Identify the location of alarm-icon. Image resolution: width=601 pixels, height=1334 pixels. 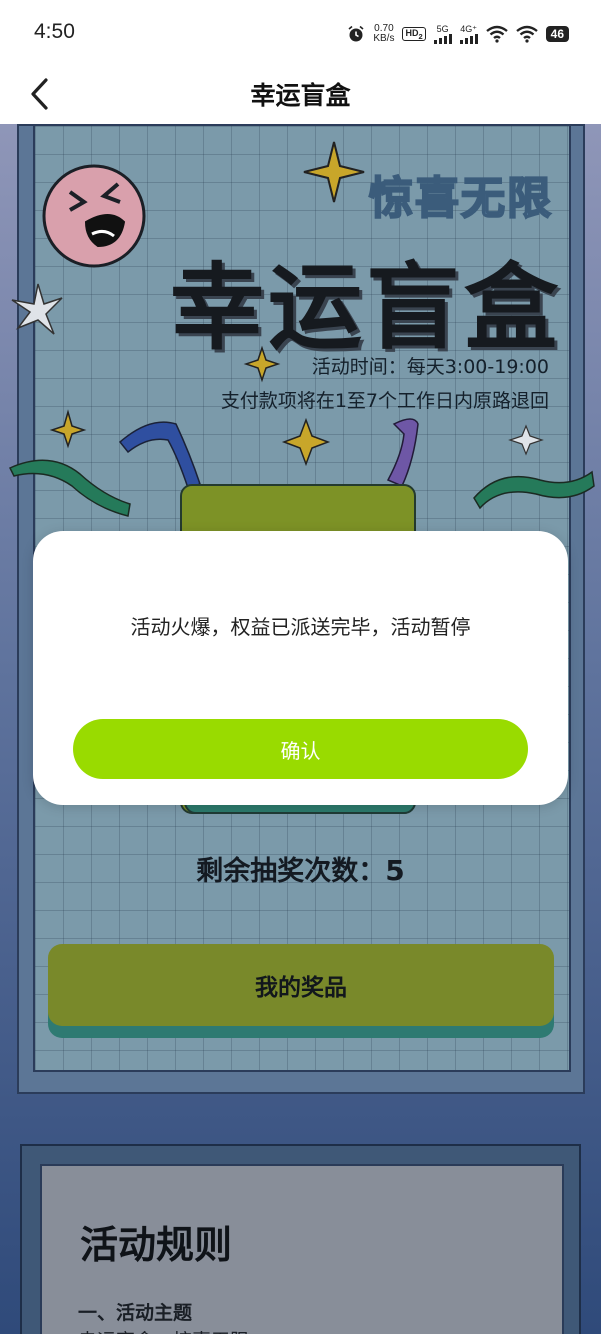
(356, 33).